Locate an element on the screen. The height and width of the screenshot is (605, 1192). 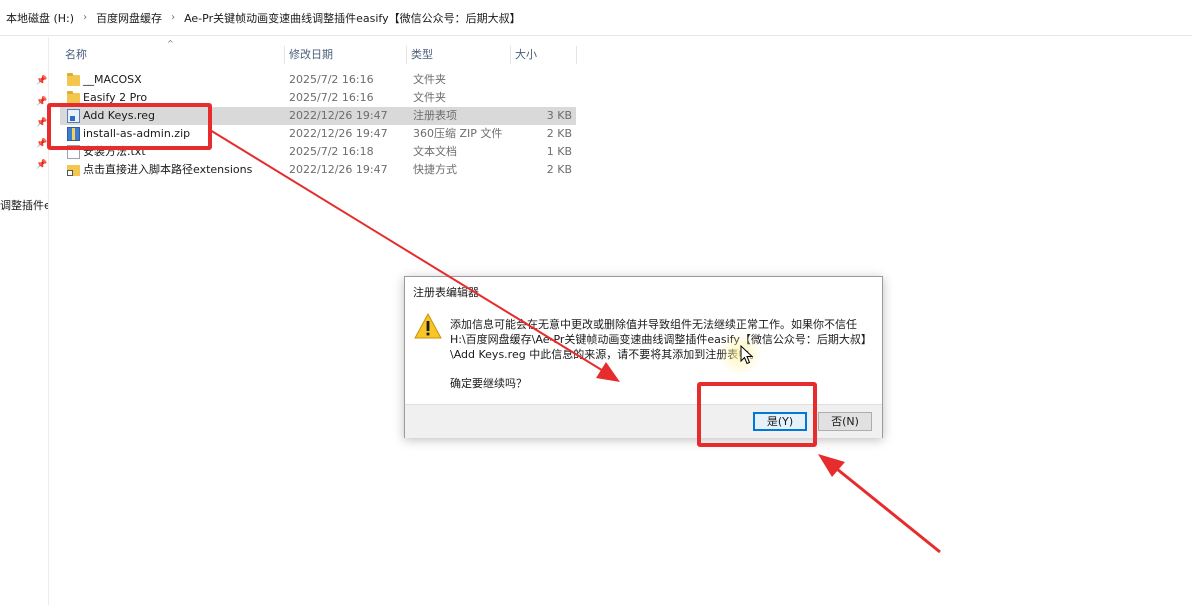
nav-item-clipped: 调整插件eas is located at coordinates (24, 205).